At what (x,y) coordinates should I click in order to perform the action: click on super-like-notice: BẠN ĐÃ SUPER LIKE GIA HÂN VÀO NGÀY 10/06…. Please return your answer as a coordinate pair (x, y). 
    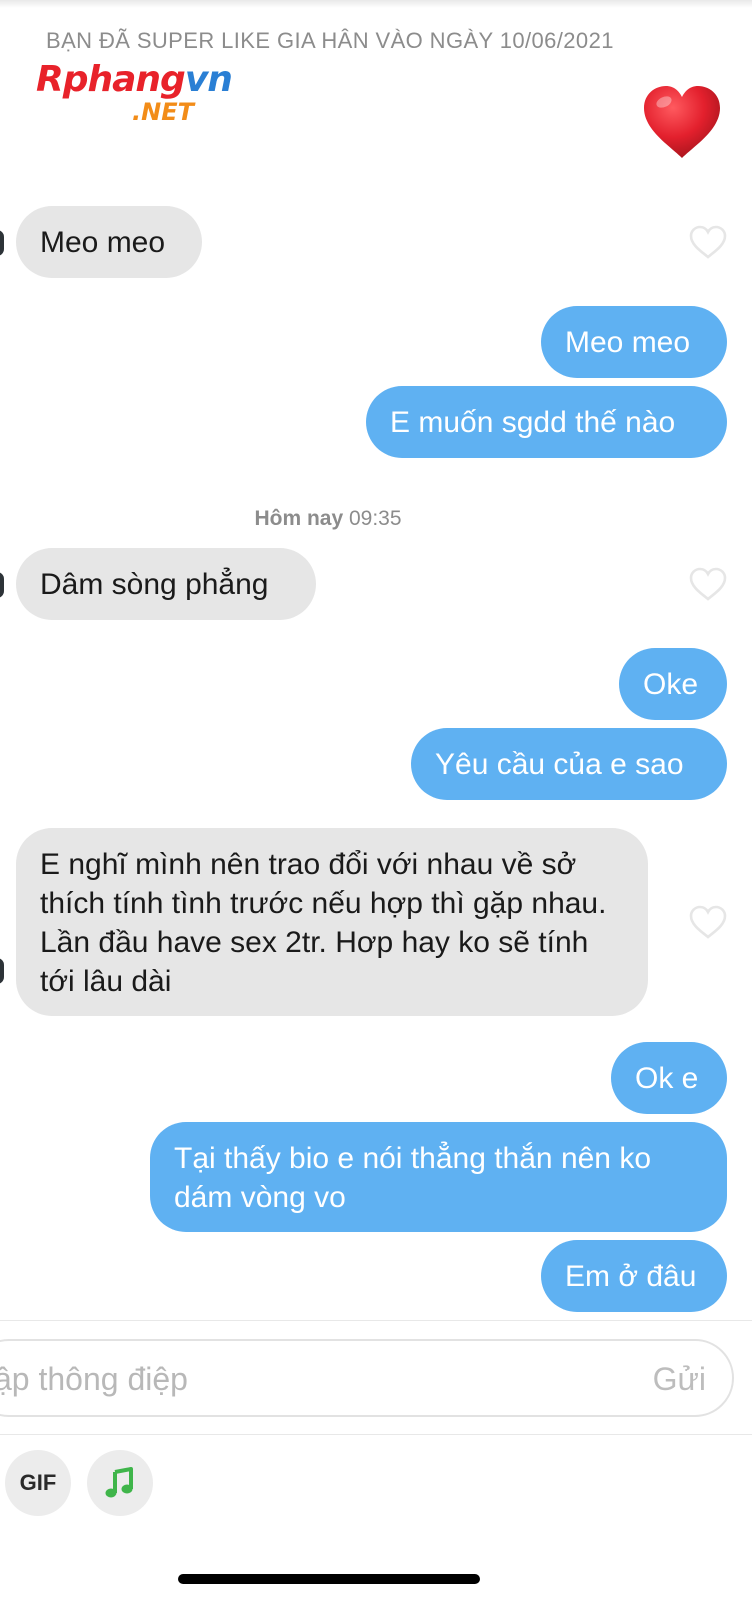
    Looking at the image, I should click on (330, 40).